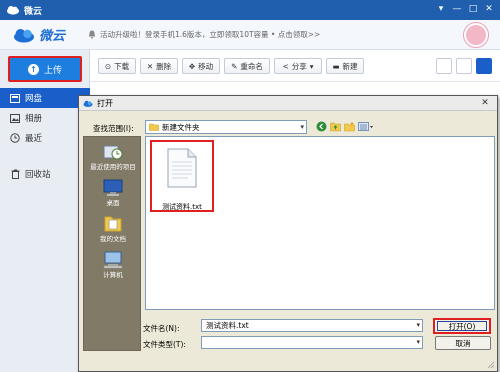 This screenshot has width=500, height=372. Describe the element at coordinates (92, 34) in the screenshot. I see `bell-icon` at that location.